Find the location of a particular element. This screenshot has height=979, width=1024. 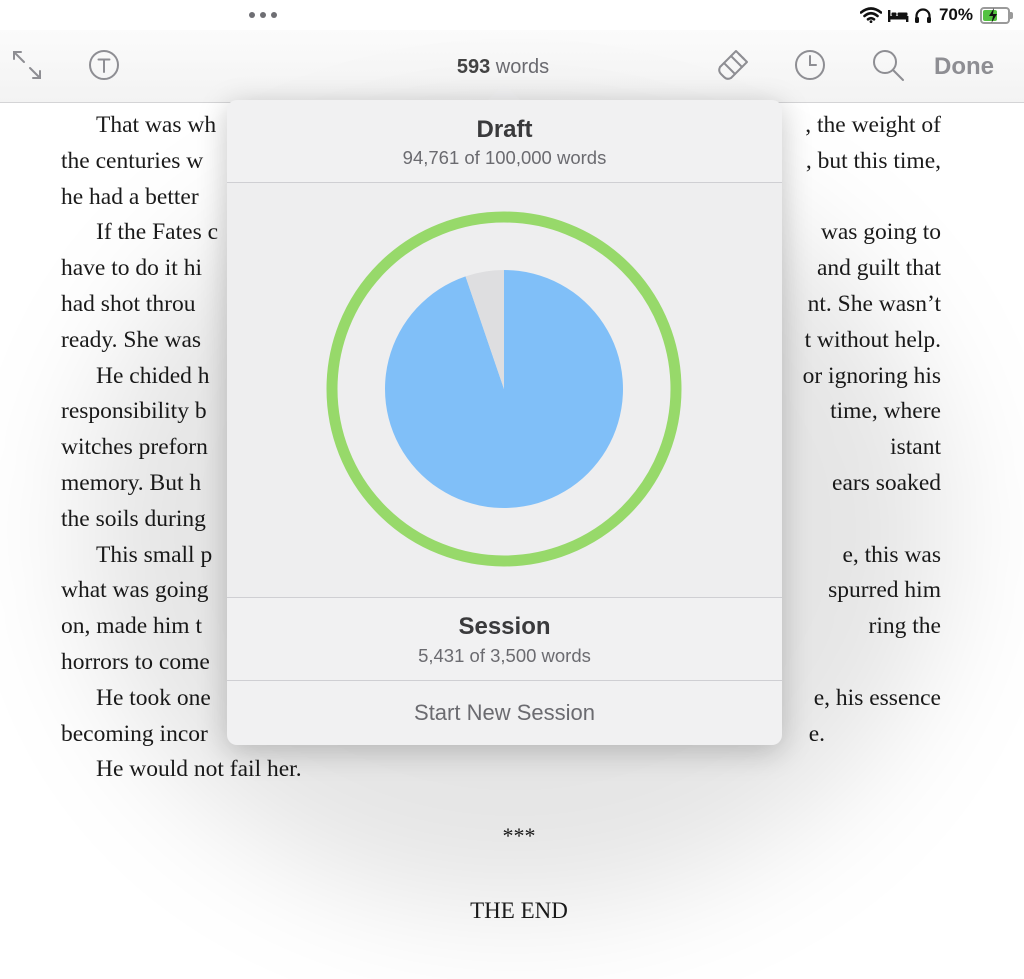

search-button is located at coordinates (888, 65).